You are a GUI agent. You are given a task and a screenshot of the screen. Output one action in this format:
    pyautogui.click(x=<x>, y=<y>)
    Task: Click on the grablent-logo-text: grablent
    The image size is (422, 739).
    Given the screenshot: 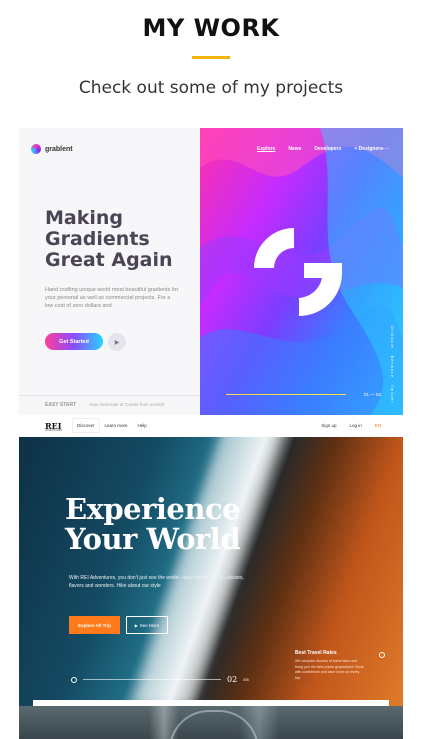 What is the action you would take?
    pyautogui.click(x=59, y=149)
    